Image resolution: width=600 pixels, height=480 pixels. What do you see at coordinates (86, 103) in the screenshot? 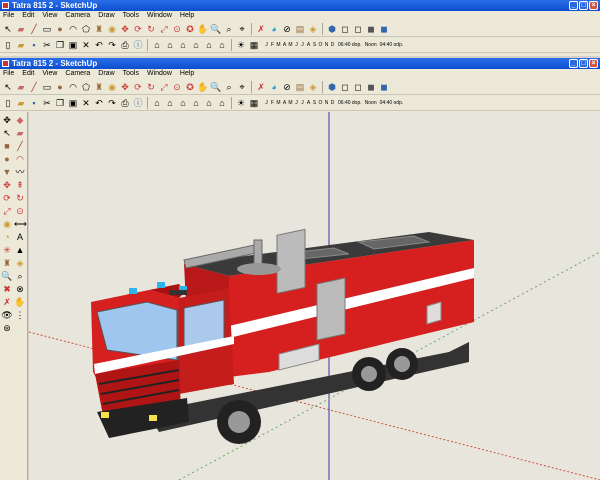
I see `erase-icon: ✕` at bounding box center [86, 103].